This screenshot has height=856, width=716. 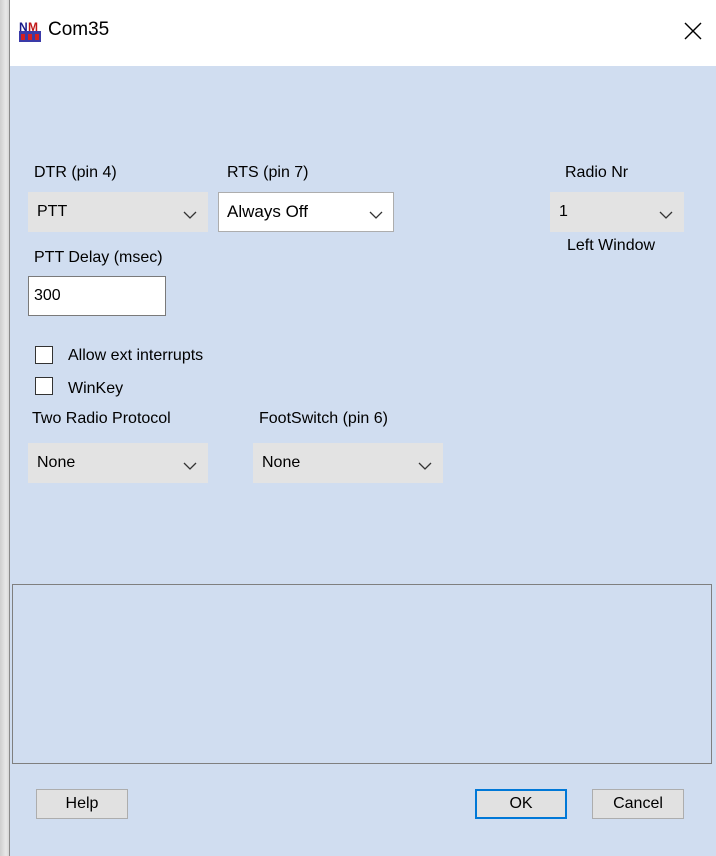 I want to click on ptt-delay-input, so click(x=97, y=296).